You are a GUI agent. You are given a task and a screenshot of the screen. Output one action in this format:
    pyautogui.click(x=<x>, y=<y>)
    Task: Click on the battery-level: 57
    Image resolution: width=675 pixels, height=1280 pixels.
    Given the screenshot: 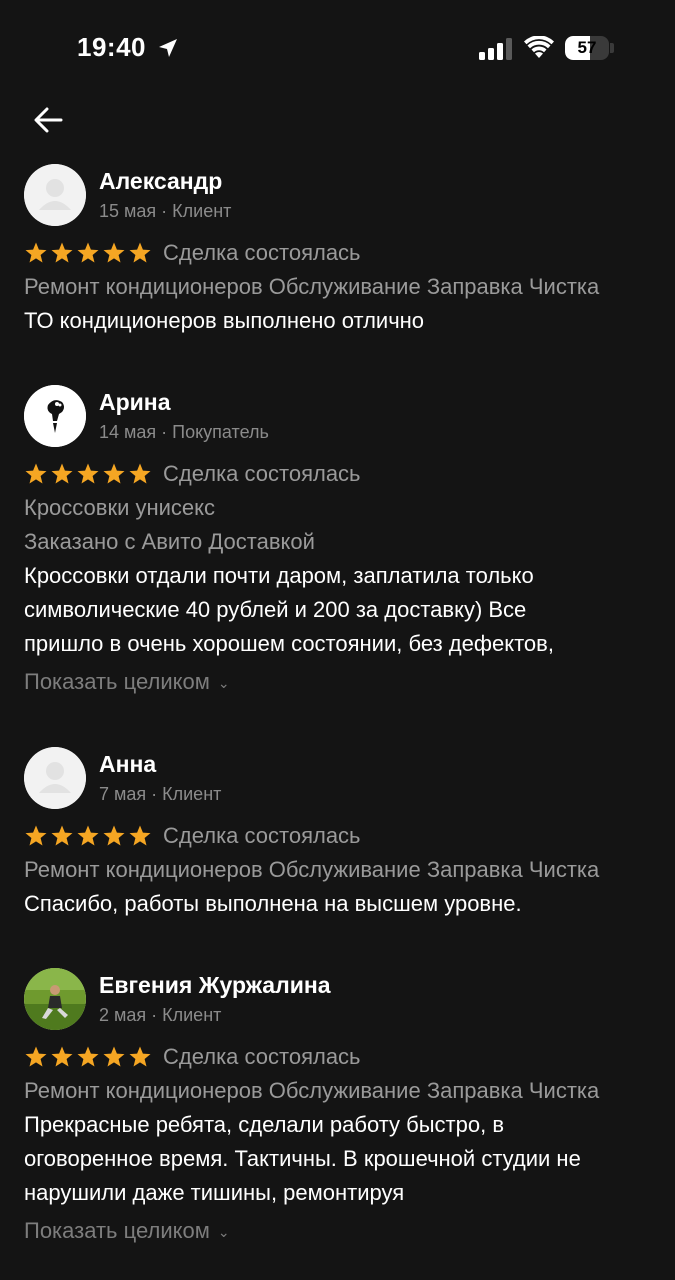 What is the action you would take?
    pyautogui.click(x=587, y=47)
    